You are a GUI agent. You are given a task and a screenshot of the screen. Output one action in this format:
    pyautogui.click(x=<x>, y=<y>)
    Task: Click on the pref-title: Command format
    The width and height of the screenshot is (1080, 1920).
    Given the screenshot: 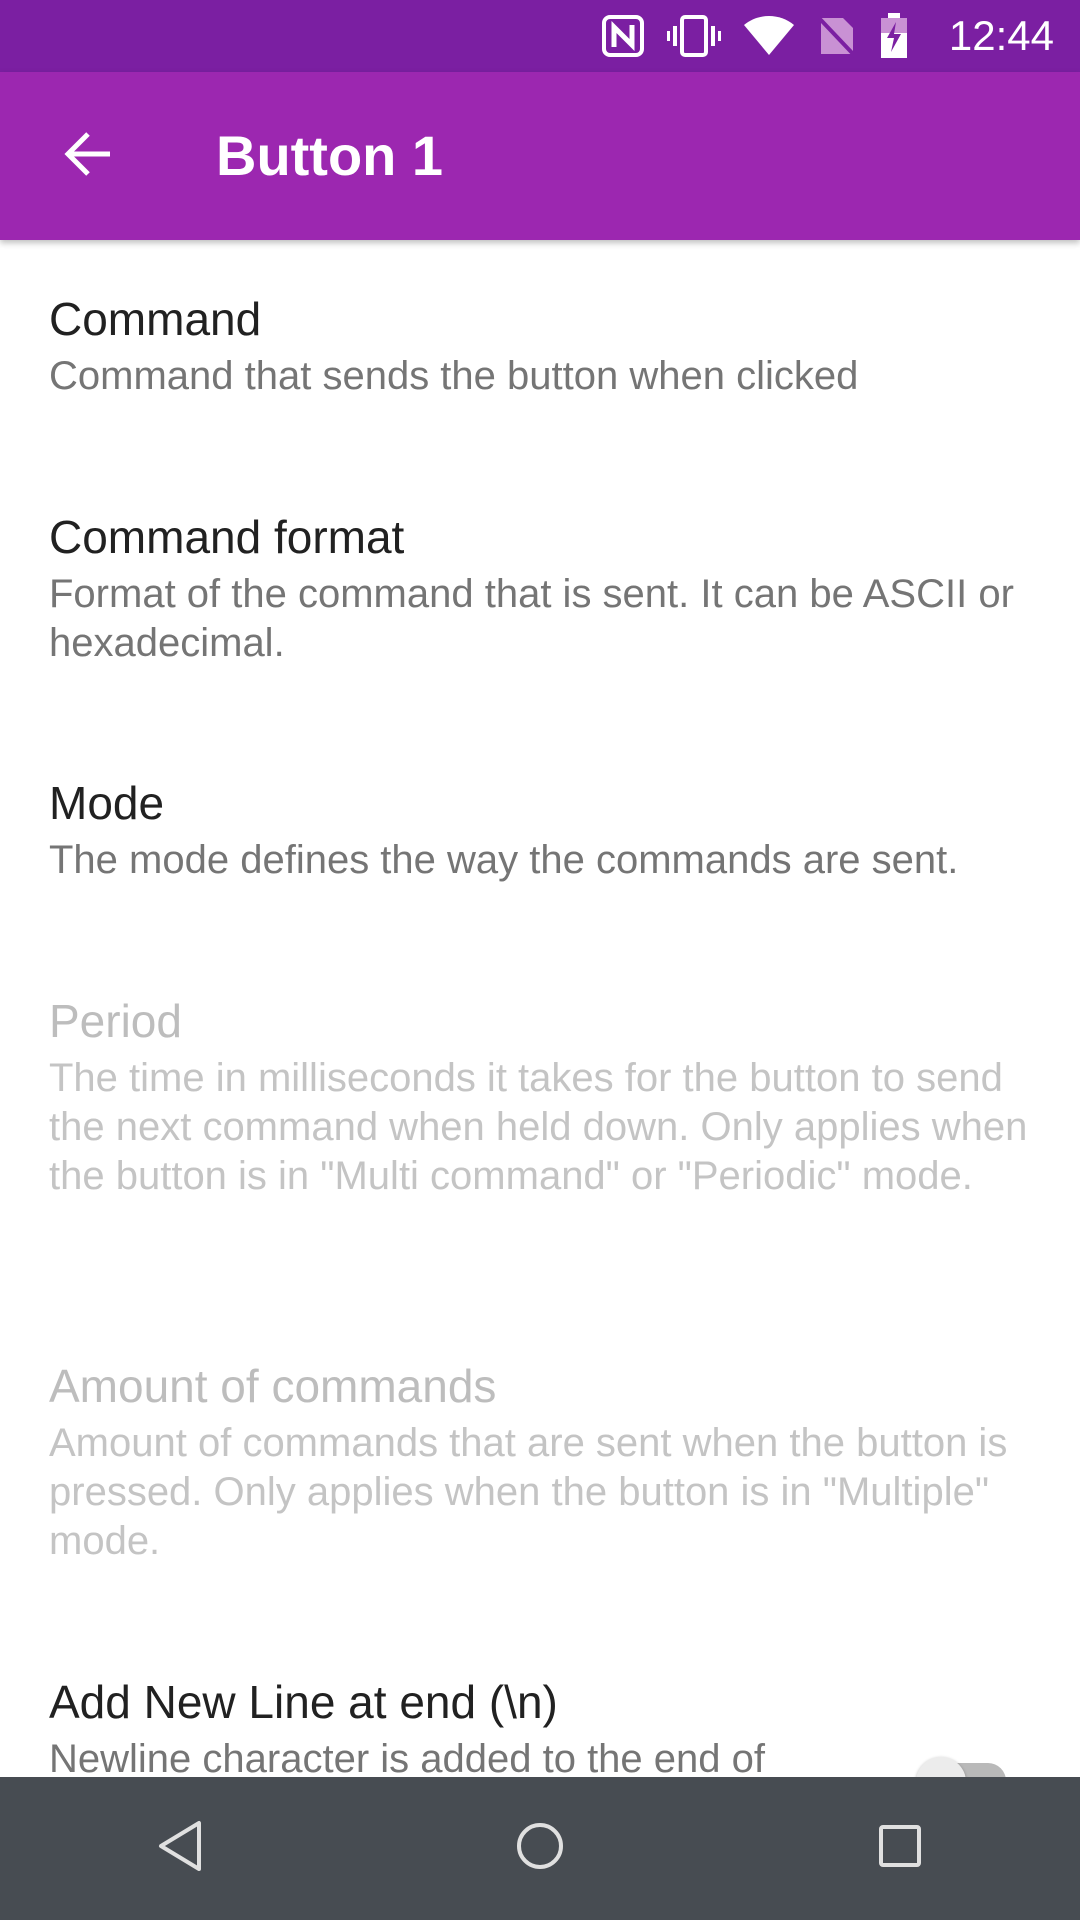 What is the action you would take?
    pyautogui.click(x=227, y=537)
    